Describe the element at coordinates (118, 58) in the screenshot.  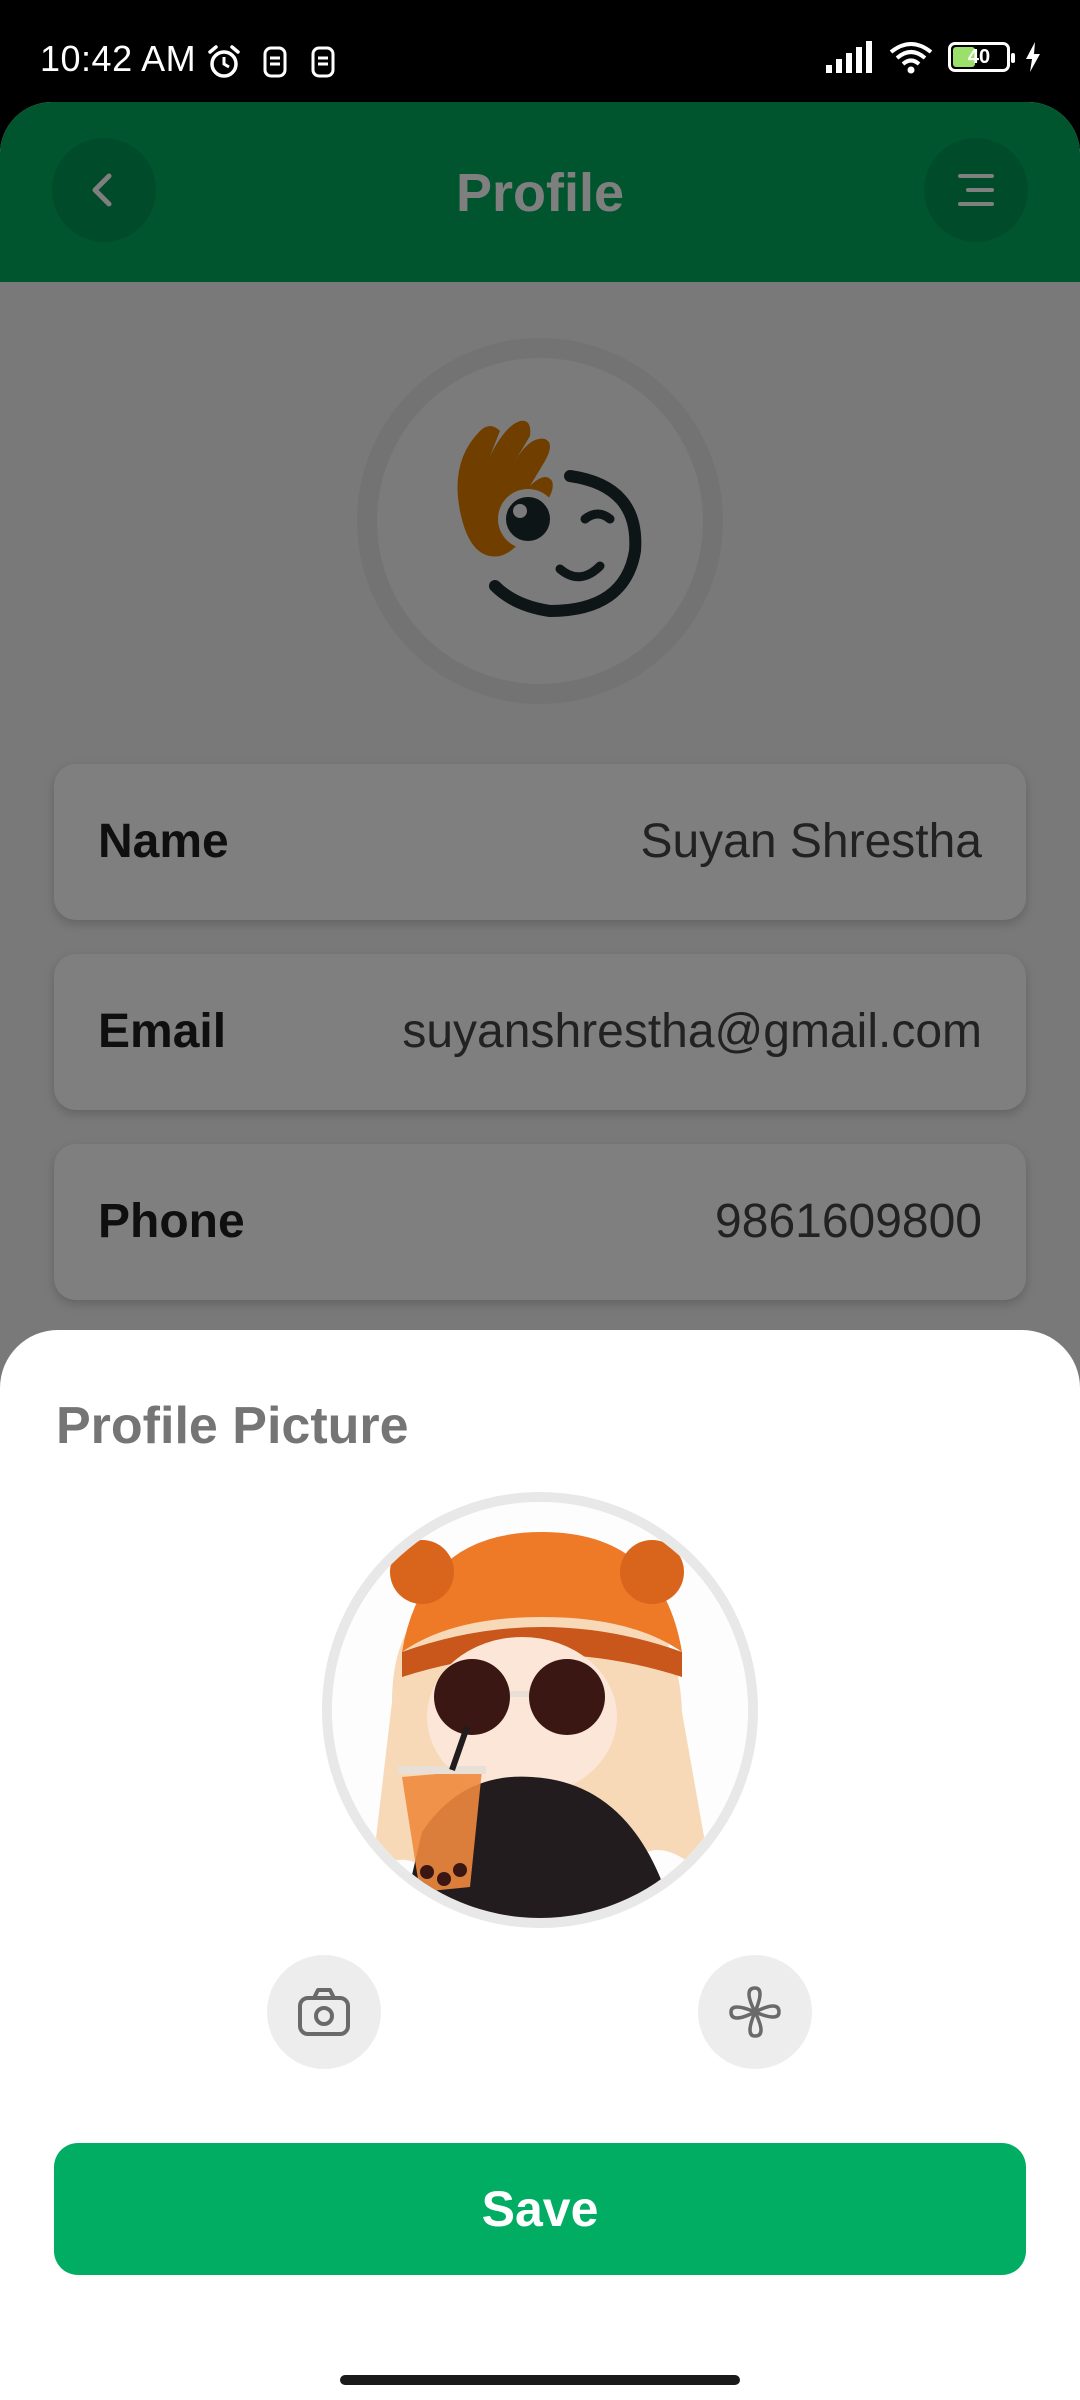
I see `status-time: 10:42 AM` at that location.